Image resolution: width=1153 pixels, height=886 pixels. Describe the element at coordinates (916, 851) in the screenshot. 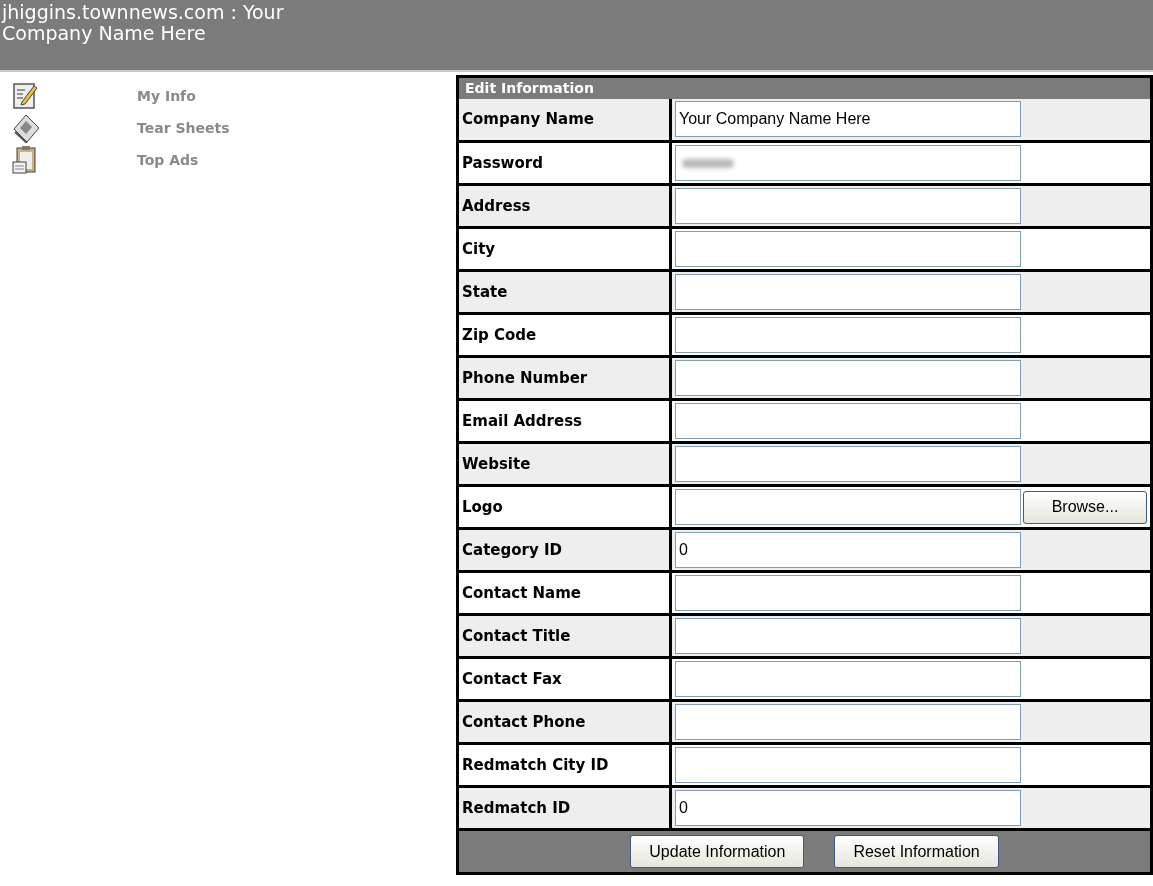

I see `form-button: Reset Information` at that location.